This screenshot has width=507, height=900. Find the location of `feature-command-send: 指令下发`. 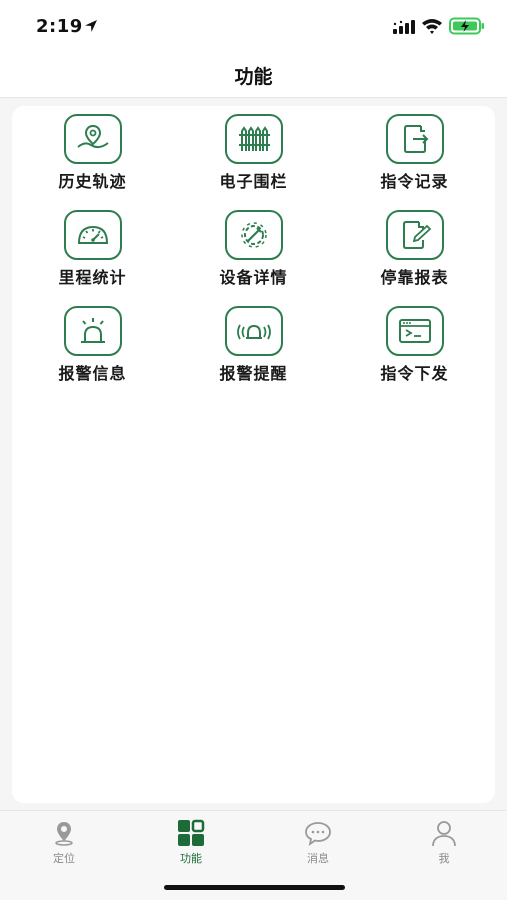

feature-command-send: 指令下发 is located at coordinates (414, 346).